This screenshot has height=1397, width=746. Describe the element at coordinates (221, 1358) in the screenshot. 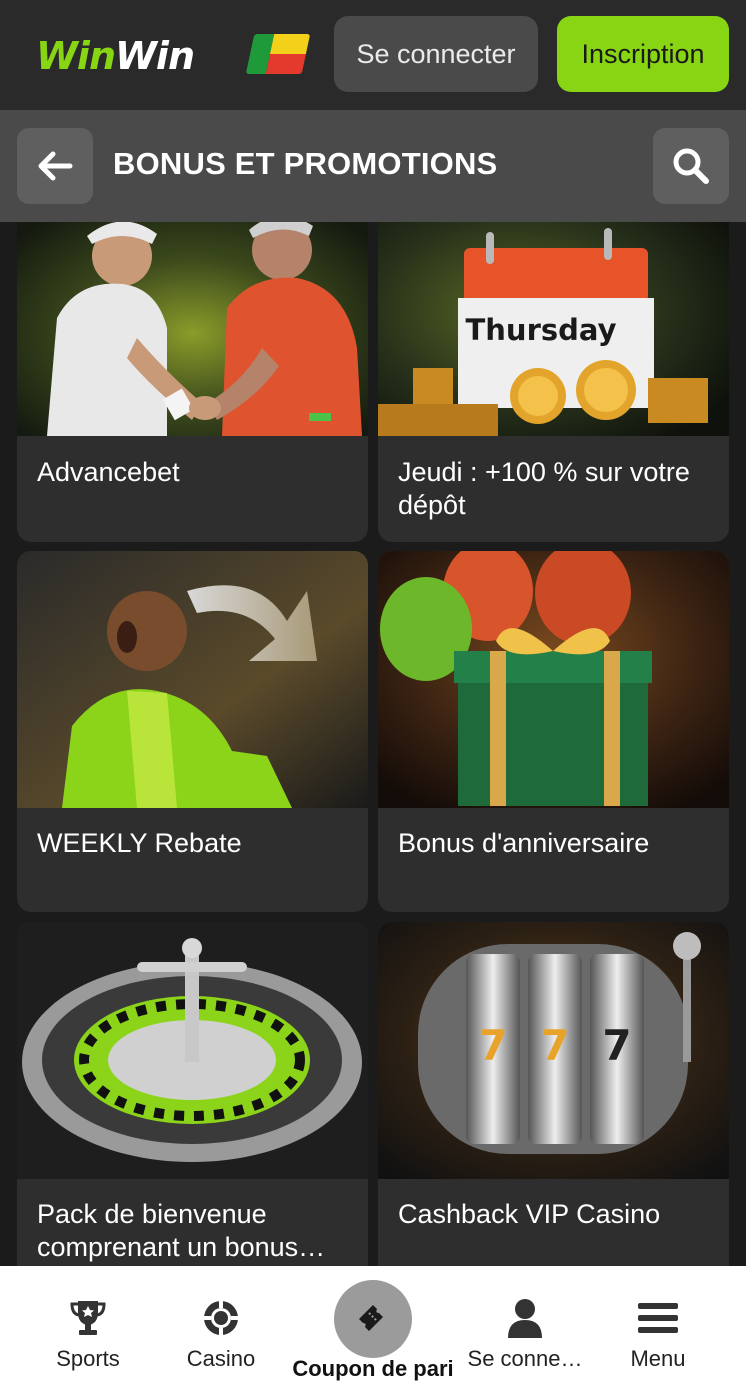

I see `nav-casino-label: Casino` at that location.